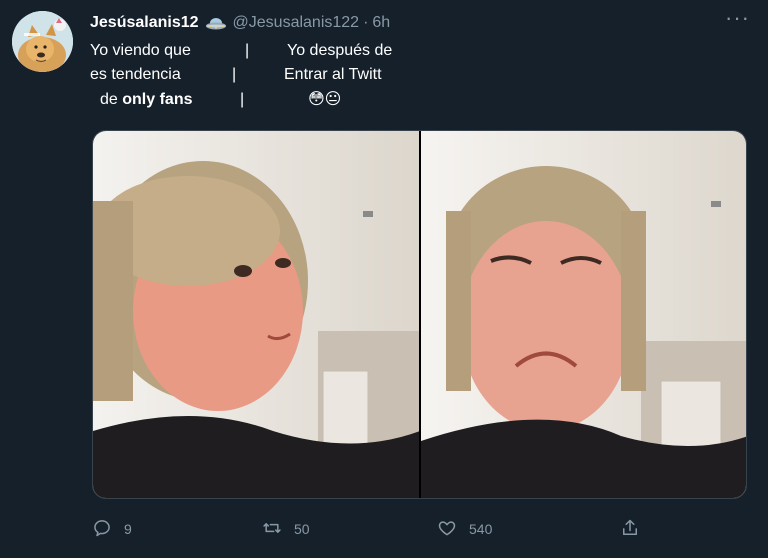 Image resolution: width=768 pixels, height=558 pixels. Describe the element at coordinates (272, 529) in the screenshot. I see `retweet-icon` at that location.